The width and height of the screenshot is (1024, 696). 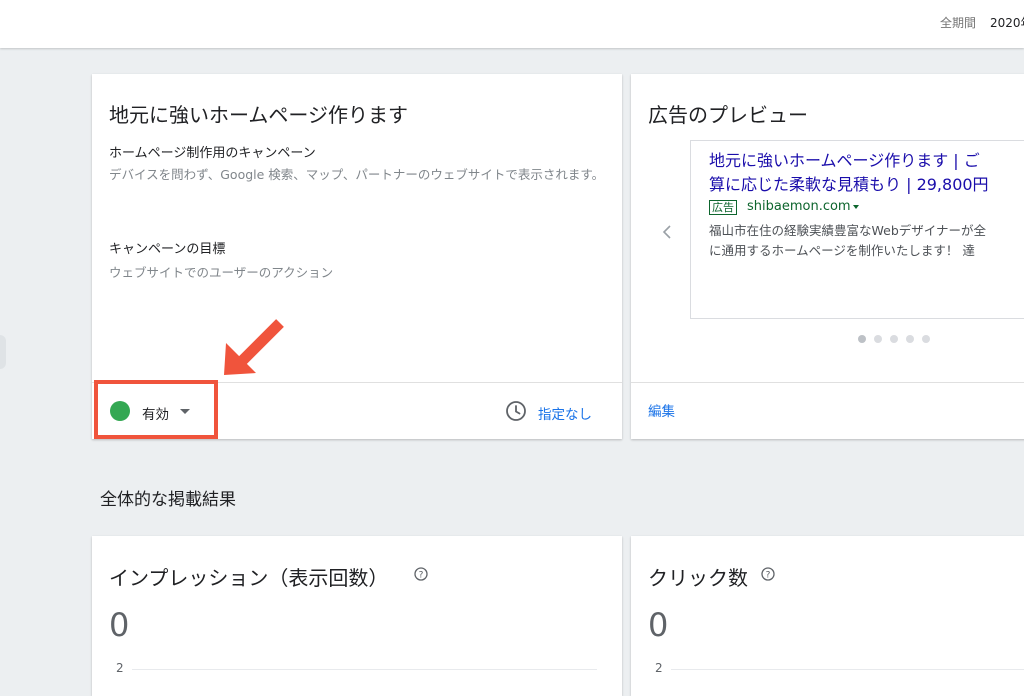 What do you see at coordinates (221, 272) in the screenshot?
I see `campaign-goal-value: ウェブサイトでのユーザーのアクション` at bounding box center [221, 272].